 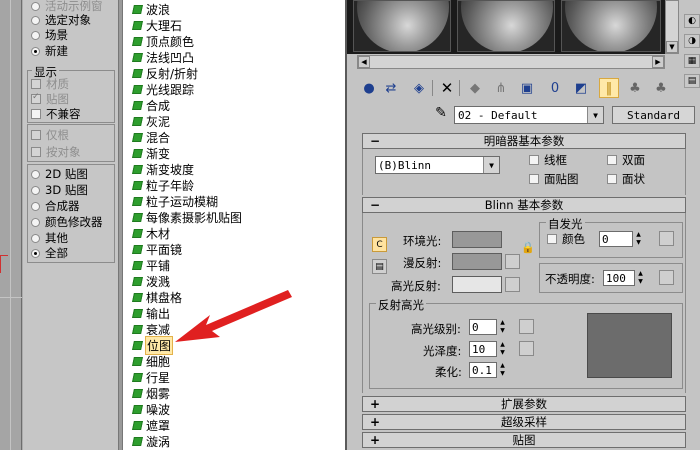 What do you see at coordinates (59, 190) in the screenshot?
I see `filter-3d-maps-radio: 3D 贴图` at bounding box center [59, 190].